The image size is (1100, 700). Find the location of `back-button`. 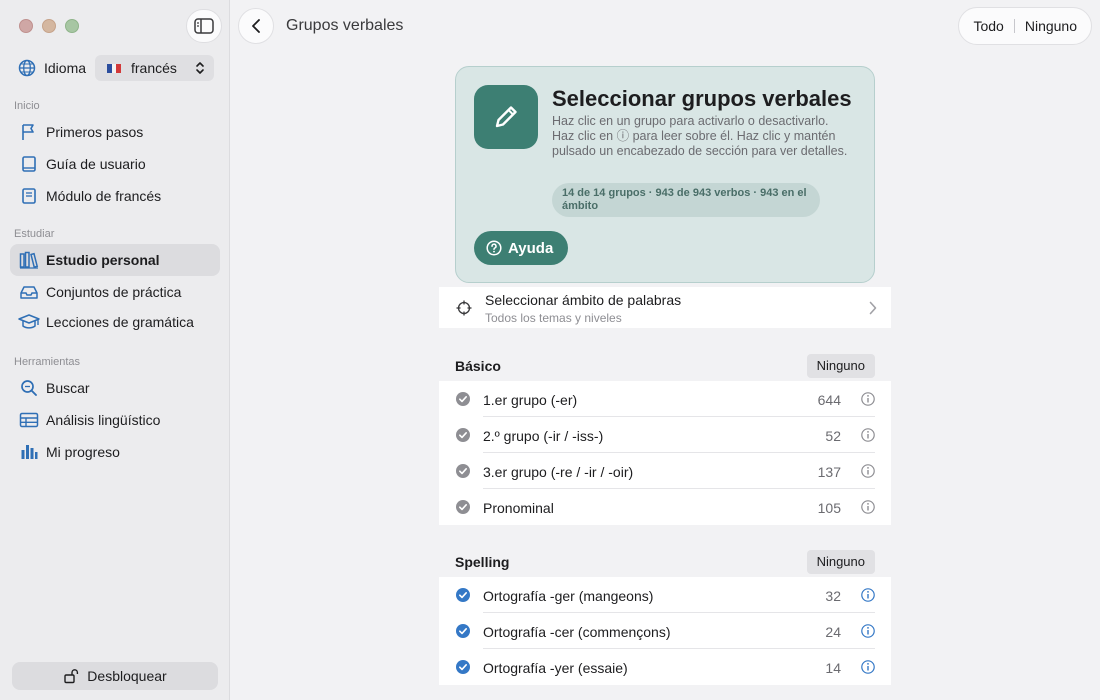

back-button is located at coordinates (256, 26).